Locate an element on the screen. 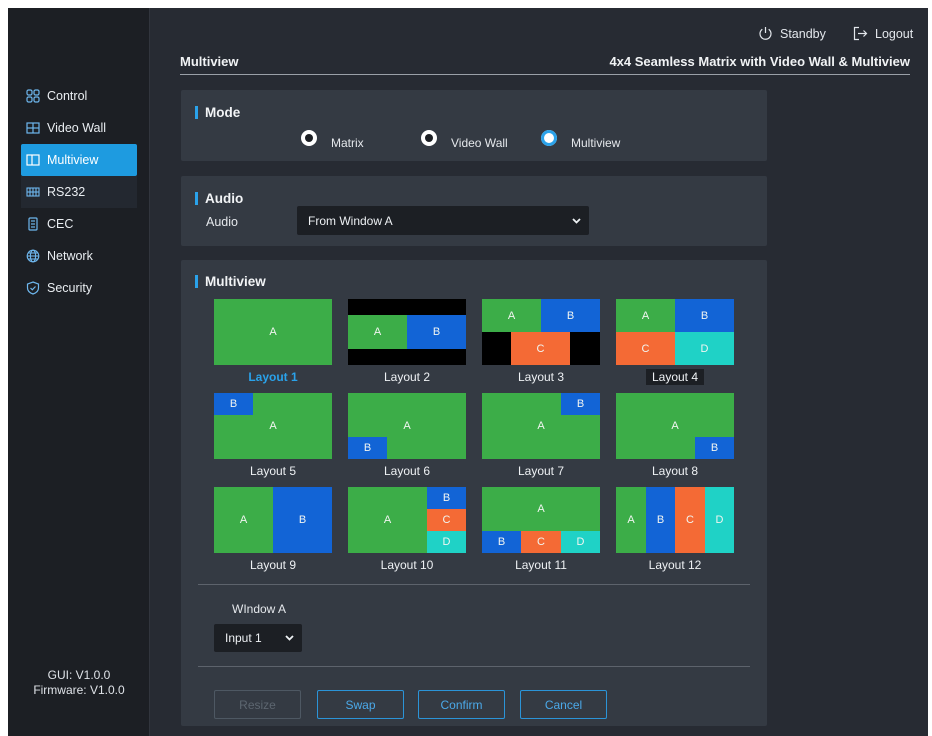 The image size is (932, 736). layout-option-1: A Layout 1 is located at coordinates (273, 341).